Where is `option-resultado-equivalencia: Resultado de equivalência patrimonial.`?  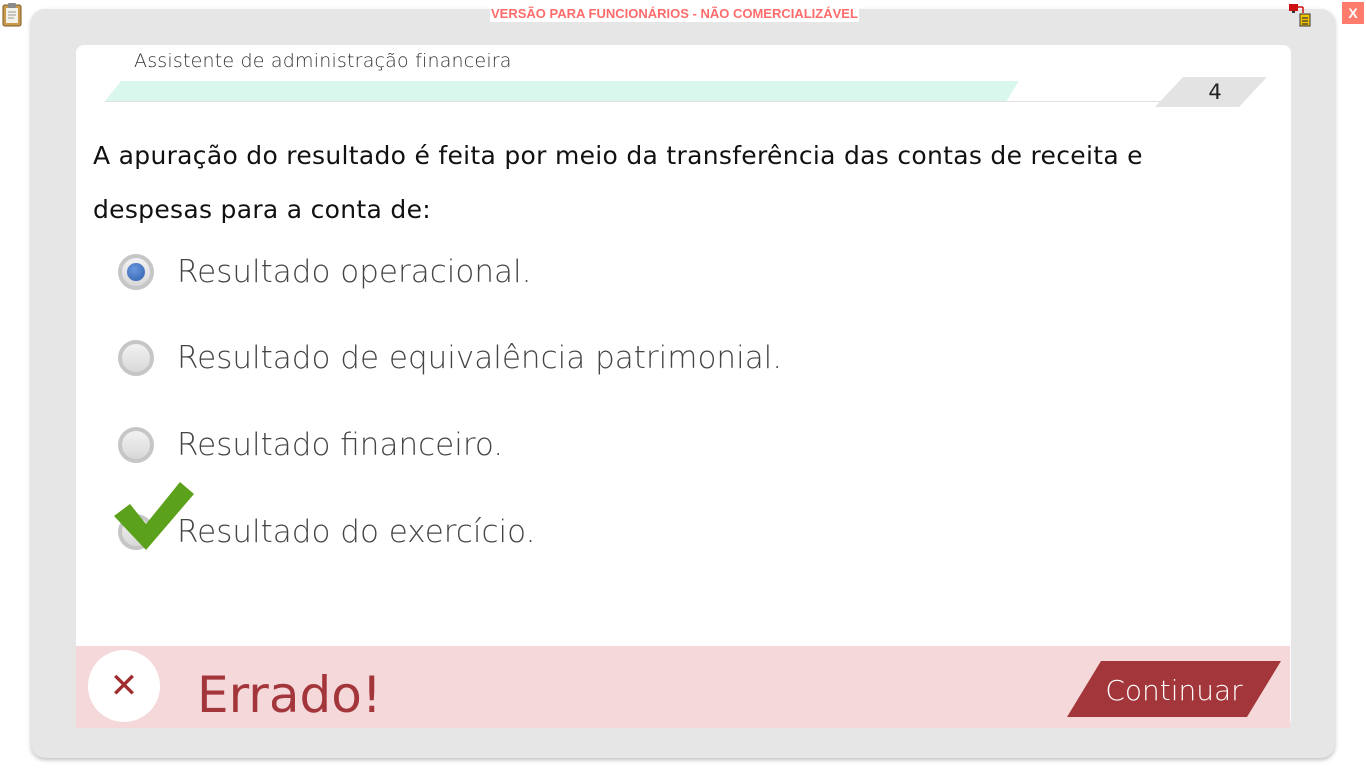 option-resultado-equivalencia: Resultado de equivalência patrimonial. is located at coordinates (450, 358).